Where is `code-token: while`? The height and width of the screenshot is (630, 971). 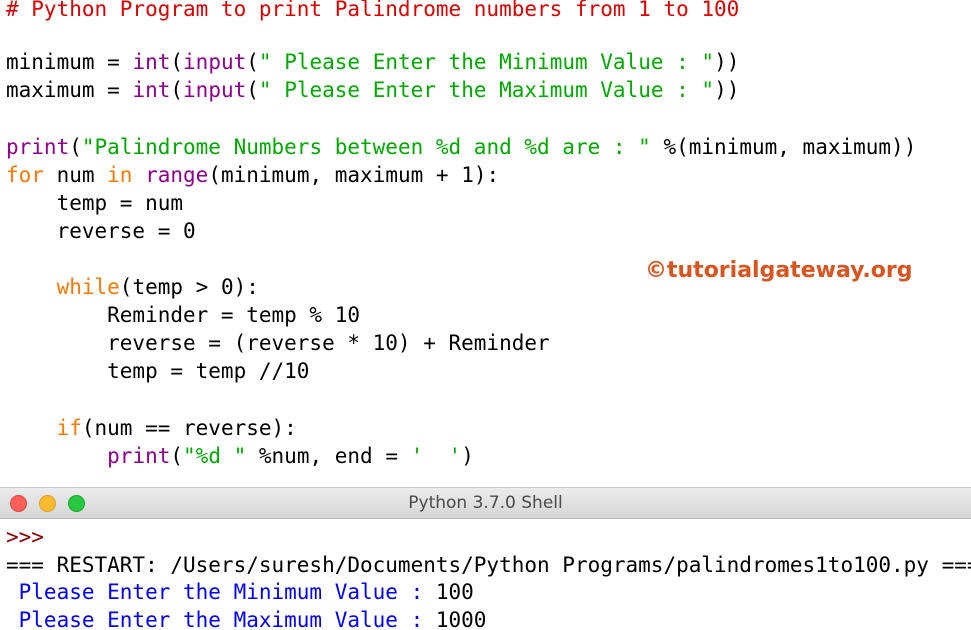 code-token: while is located at coordinates (88, 287).